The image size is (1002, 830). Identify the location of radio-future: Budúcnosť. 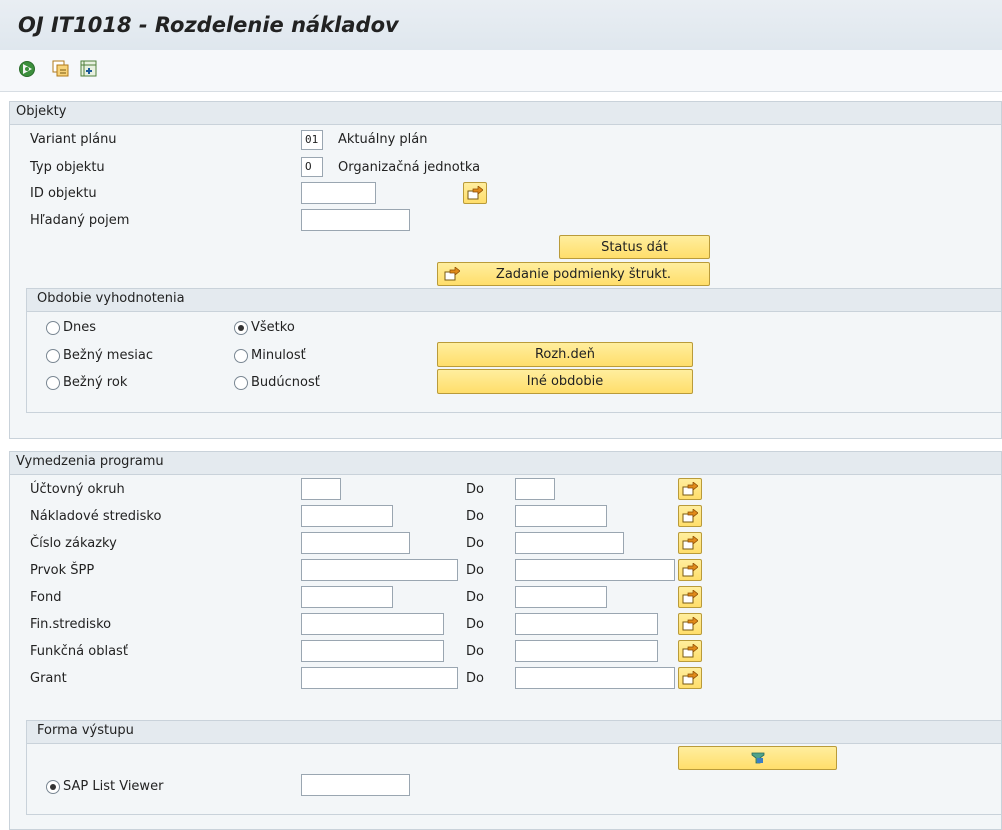
(277, 382).